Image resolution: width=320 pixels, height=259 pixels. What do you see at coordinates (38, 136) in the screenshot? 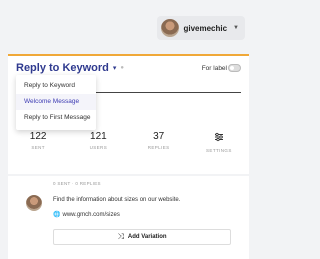
I see `stat-value: 122` at bounding box center [38, 136].